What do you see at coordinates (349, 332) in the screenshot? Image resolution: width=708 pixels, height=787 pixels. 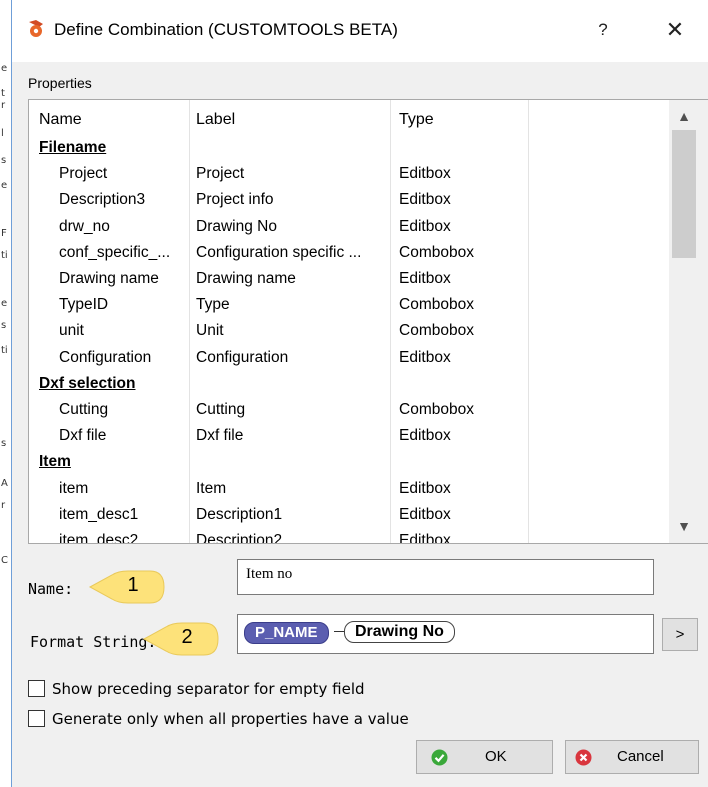 I see `property-row: unit Unit Combobox` at bounding box center [349, 332].